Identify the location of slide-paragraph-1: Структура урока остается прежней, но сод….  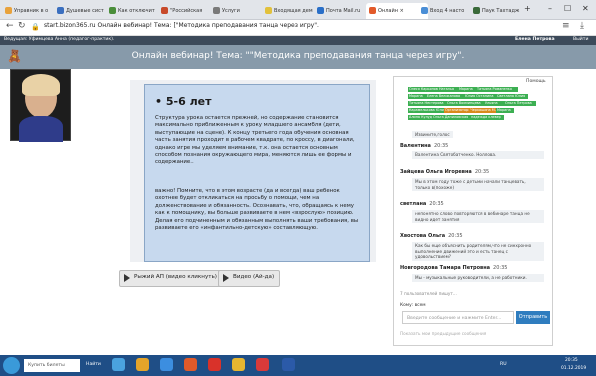
(255, 140).